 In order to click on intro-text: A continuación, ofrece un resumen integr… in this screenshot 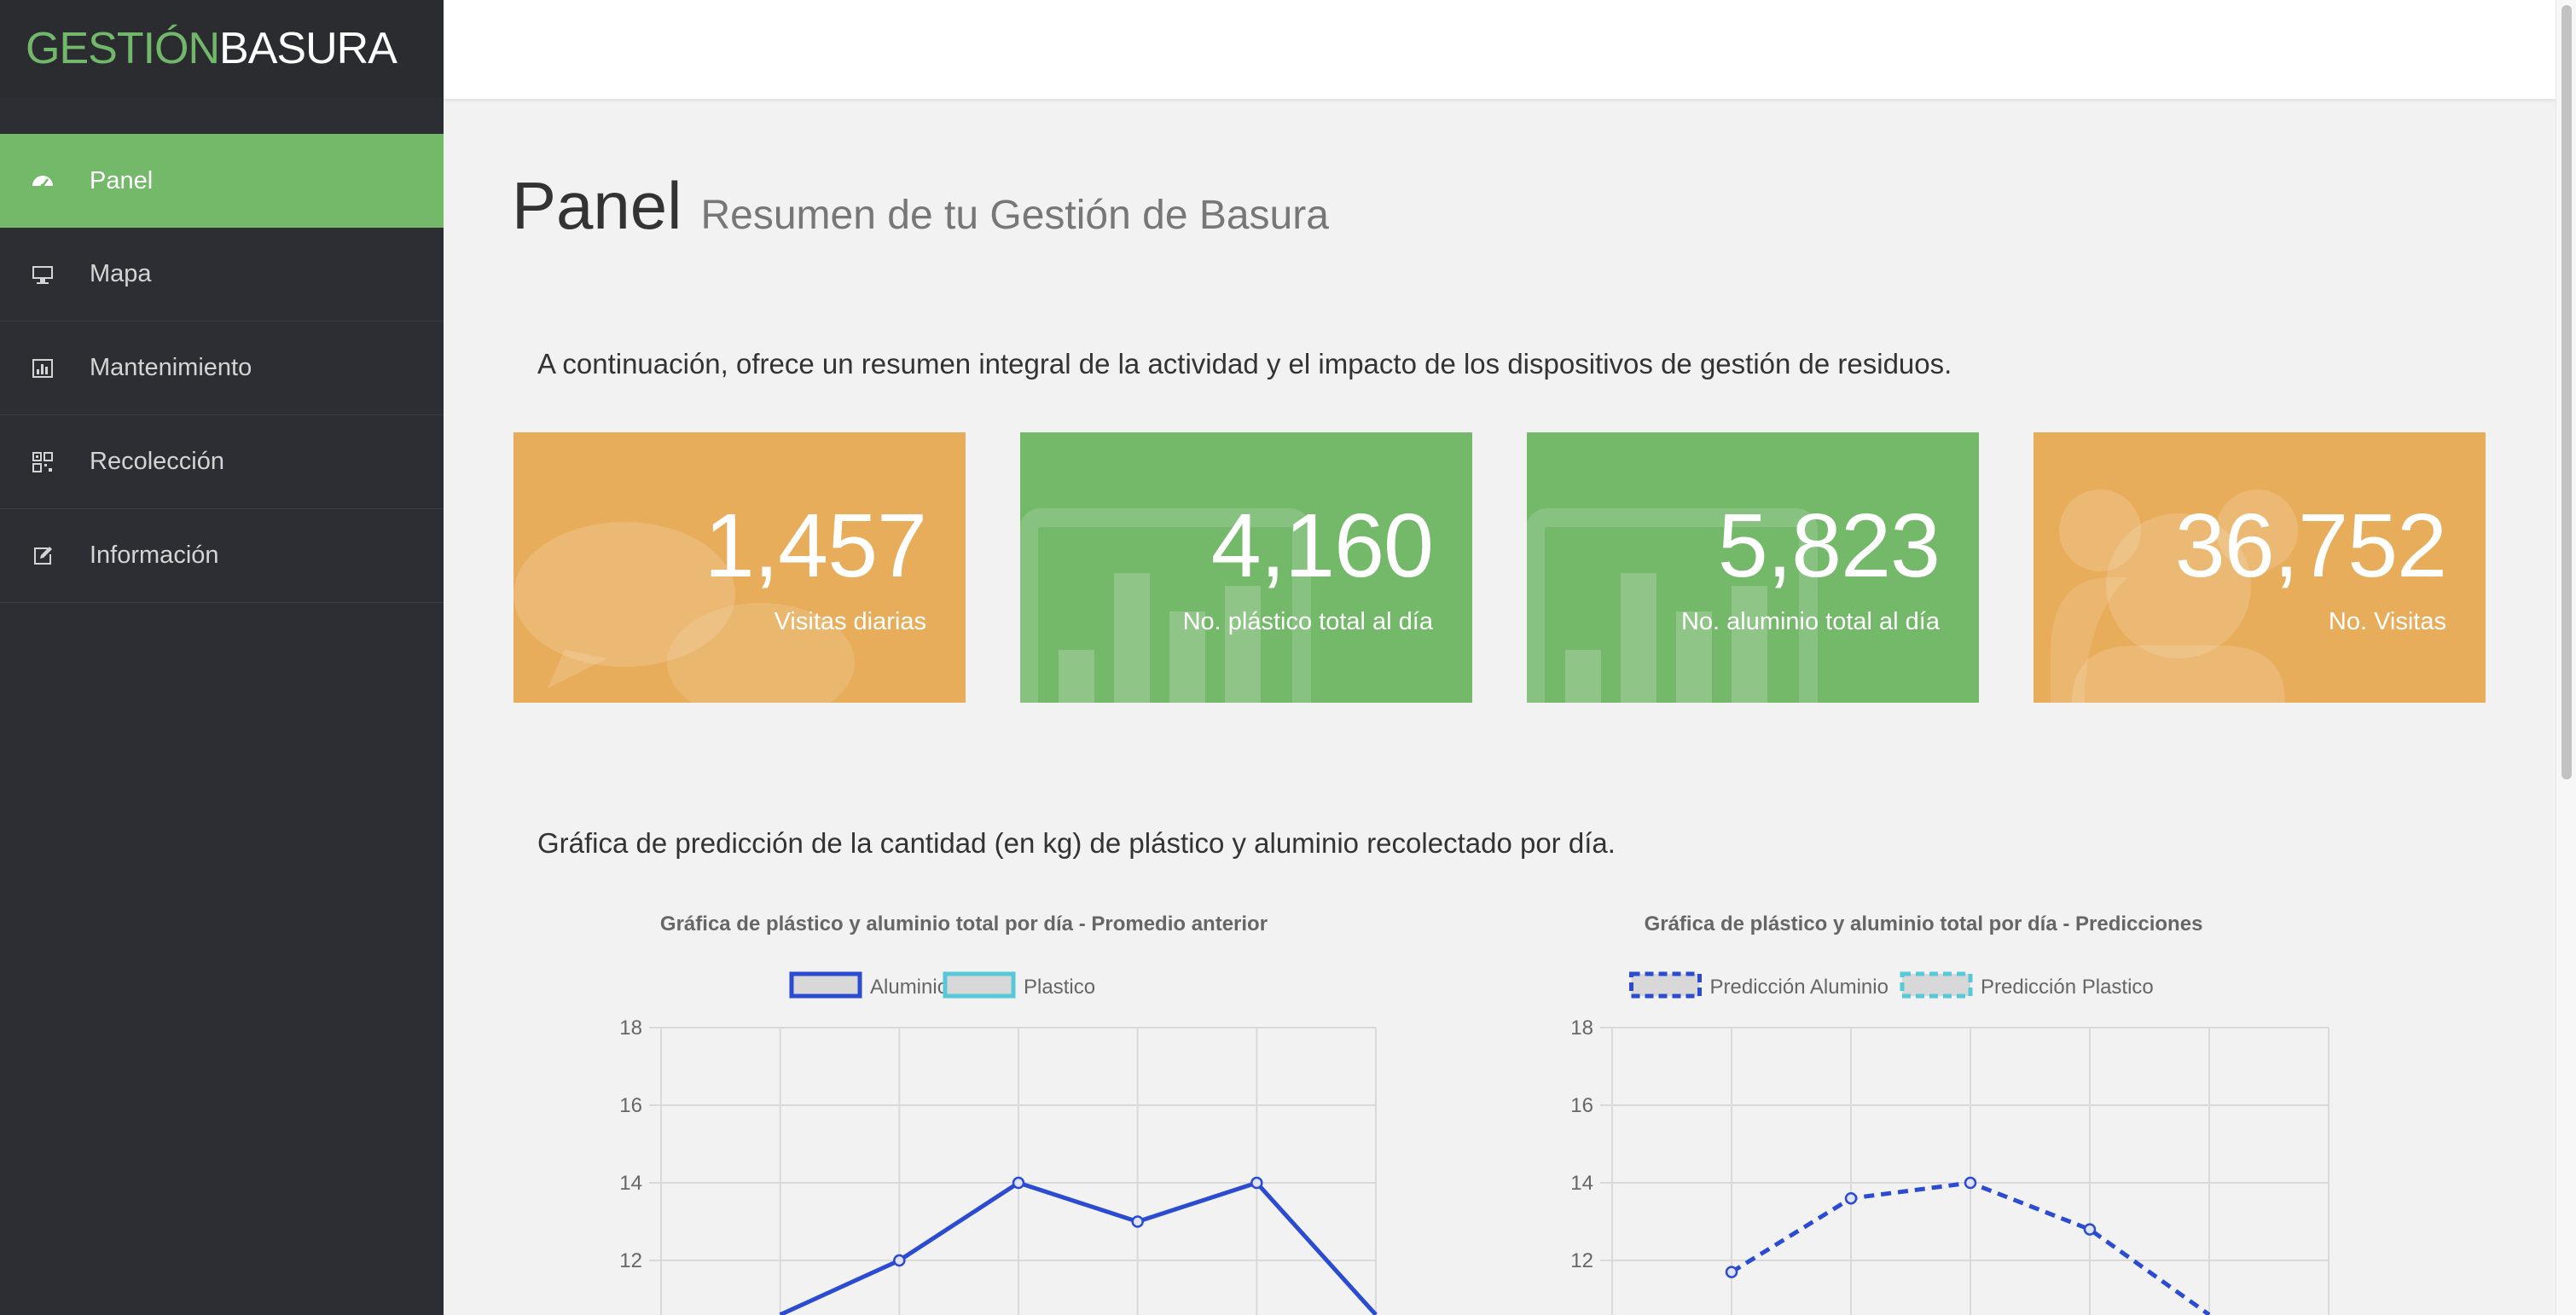, I will do `click(1244, 363)`.